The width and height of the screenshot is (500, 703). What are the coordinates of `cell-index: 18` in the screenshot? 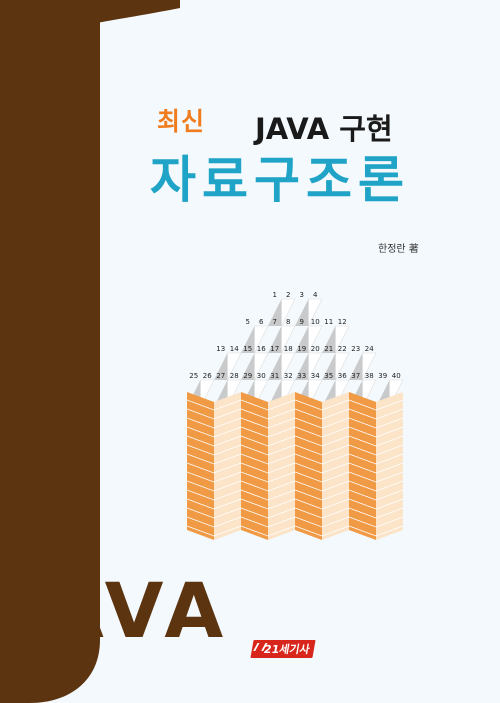 It's located at (288, 349).